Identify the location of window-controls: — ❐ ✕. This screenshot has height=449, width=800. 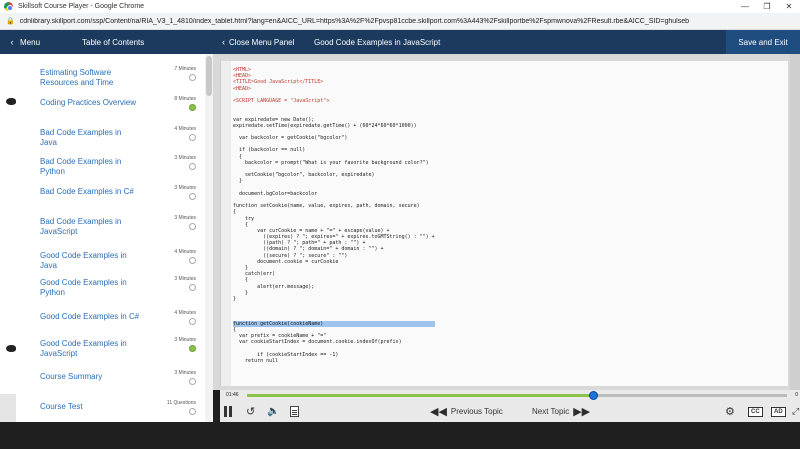
(767, 6).